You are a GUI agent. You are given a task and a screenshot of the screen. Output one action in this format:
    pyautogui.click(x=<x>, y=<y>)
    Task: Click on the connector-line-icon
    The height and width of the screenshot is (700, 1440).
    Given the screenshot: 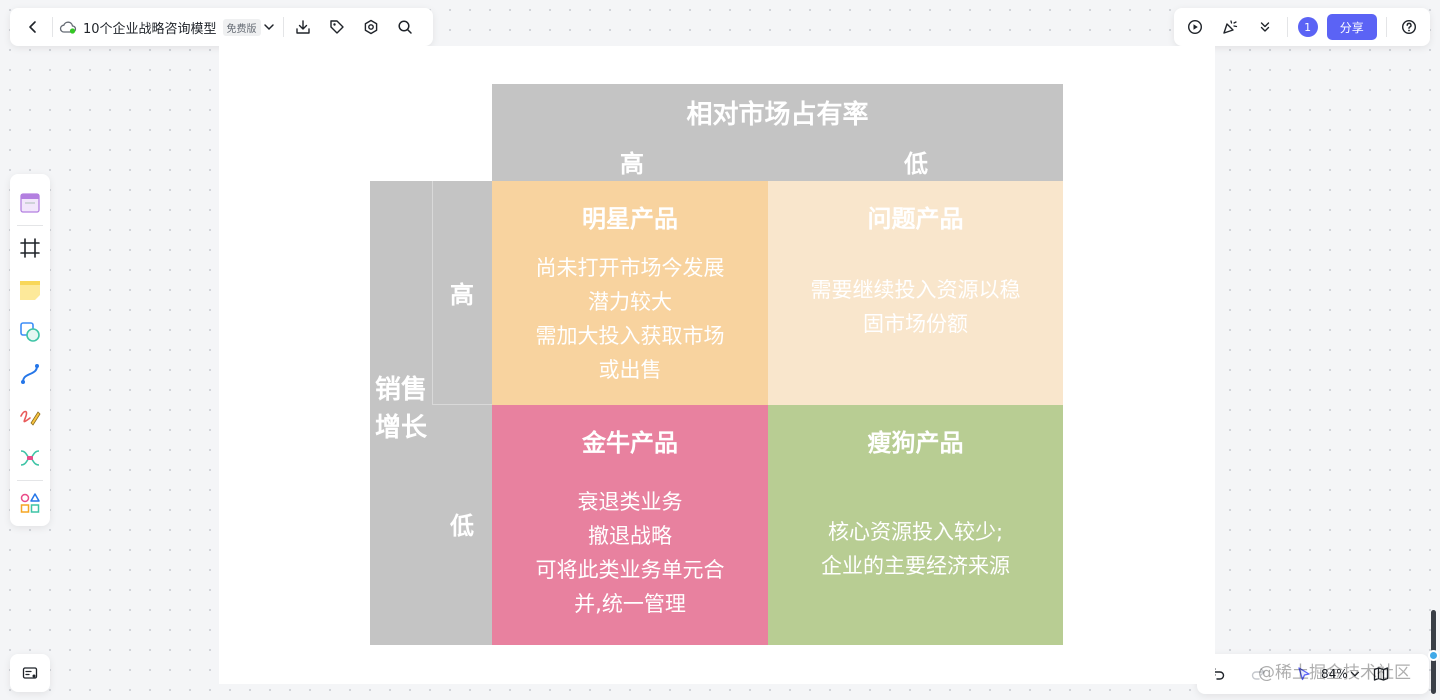 What is the action you would take?
    pyautogui.click(x=30, y=374)
    